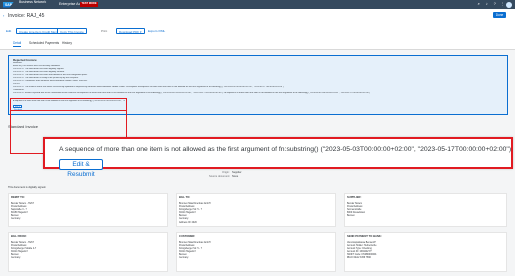  I want to click on edit-resubmit-button: Edit & Resubmit, so click(81, 168).